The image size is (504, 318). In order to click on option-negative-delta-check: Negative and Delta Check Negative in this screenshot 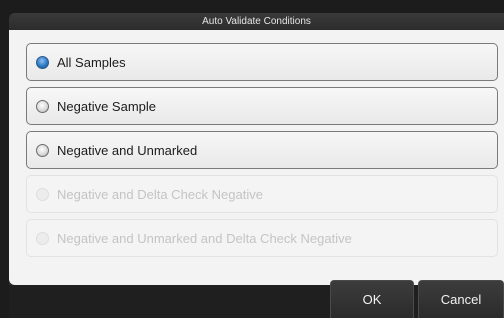, I will do `click(262, 194)`.